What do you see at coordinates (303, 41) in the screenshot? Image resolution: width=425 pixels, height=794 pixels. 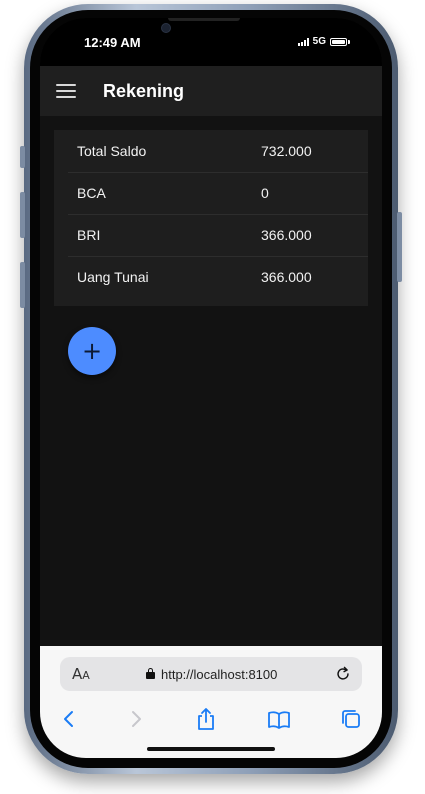 I see `signal-icon` at bounding box center [303, 41].